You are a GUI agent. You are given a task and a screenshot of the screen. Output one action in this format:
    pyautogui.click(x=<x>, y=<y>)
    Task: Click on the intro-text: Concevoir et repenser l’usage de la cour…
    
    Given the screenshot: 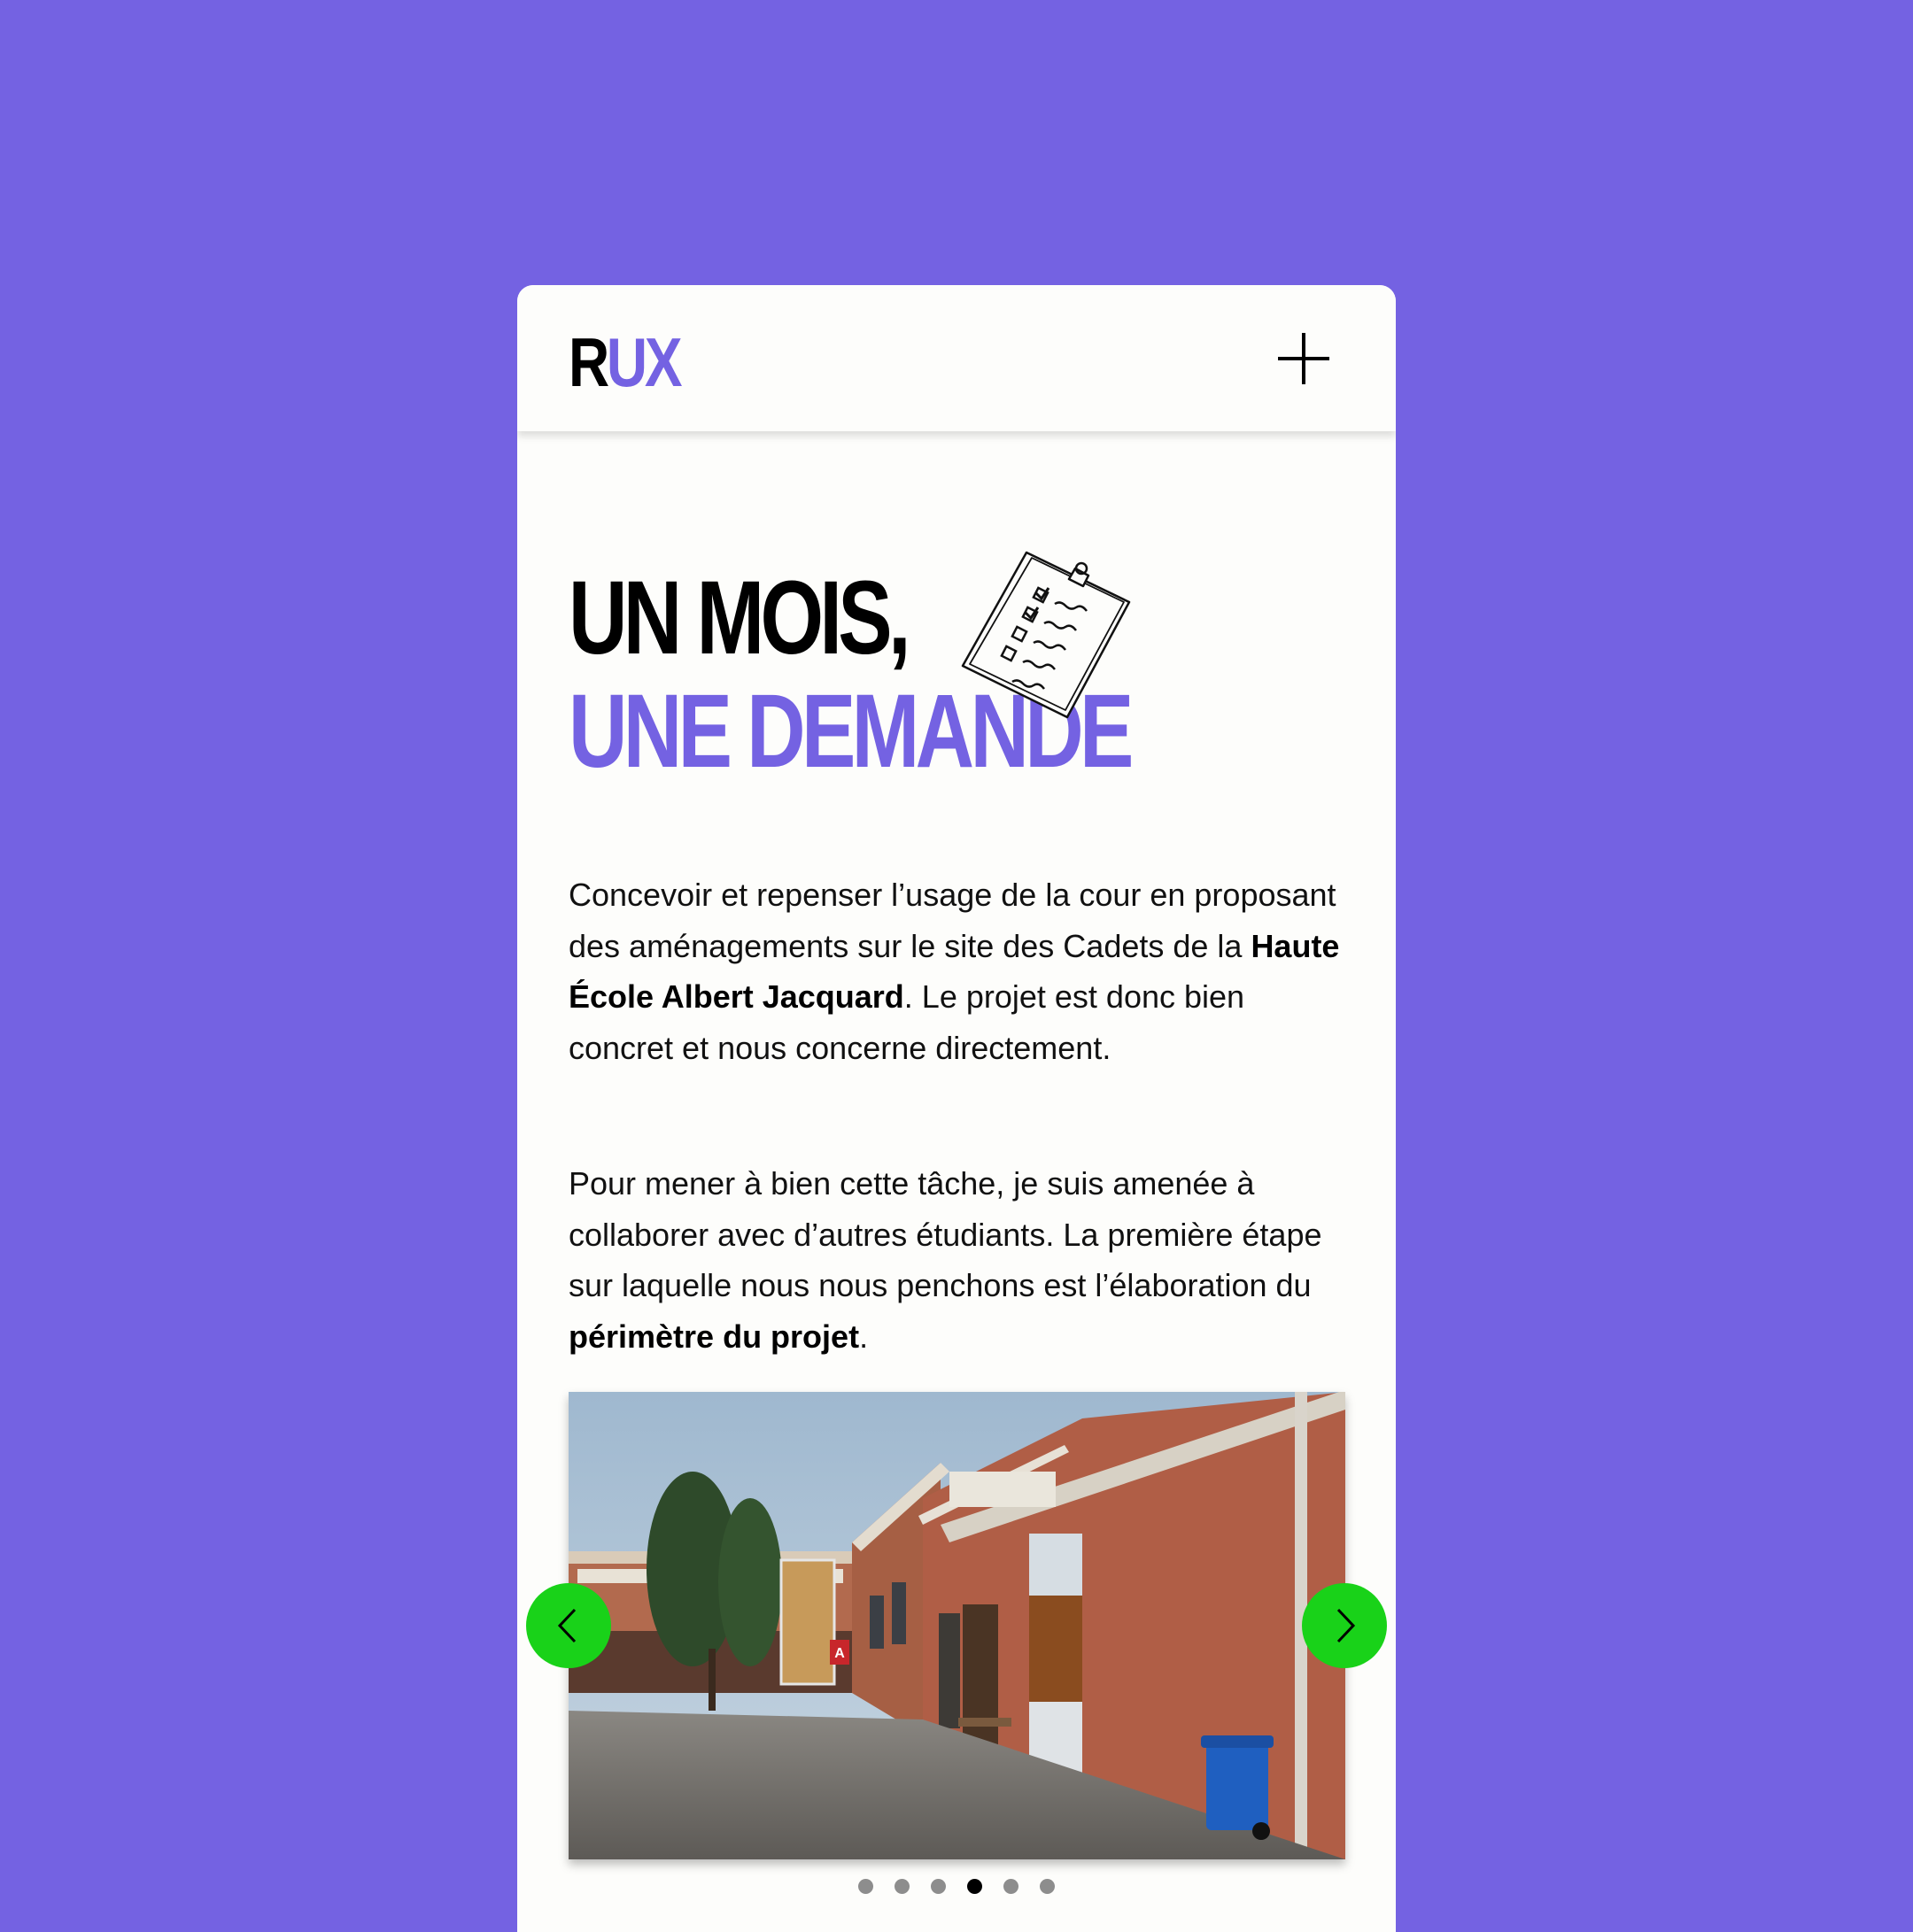 What is the action you would take?
    pyautogui.click(x=952, y=920)
    